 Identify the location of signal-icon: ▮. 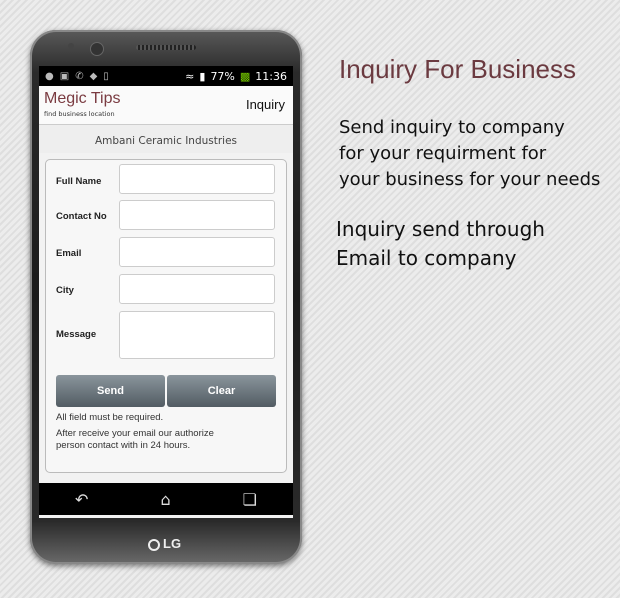
(202, 76).